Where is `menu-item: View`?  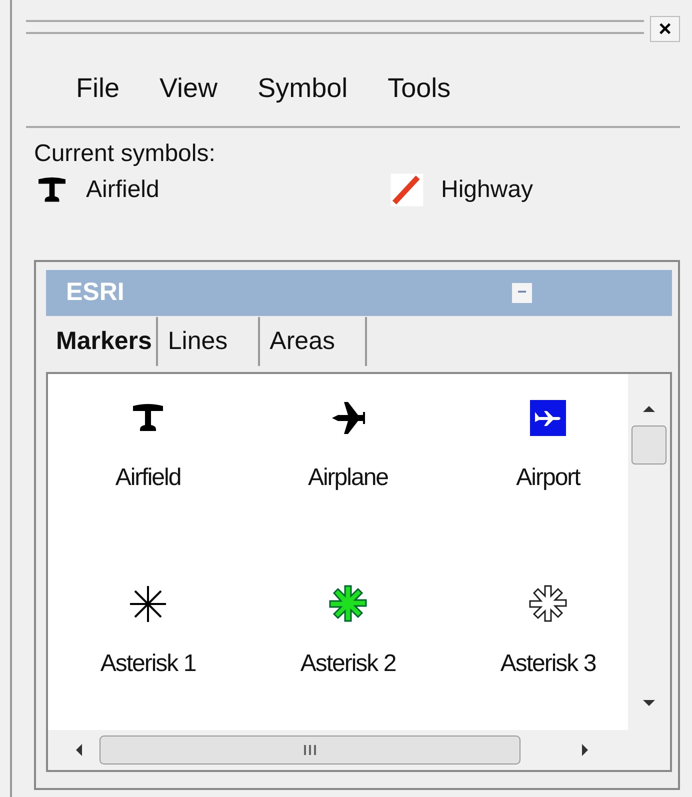
menu-item: View is located at coordinates (189, 88).